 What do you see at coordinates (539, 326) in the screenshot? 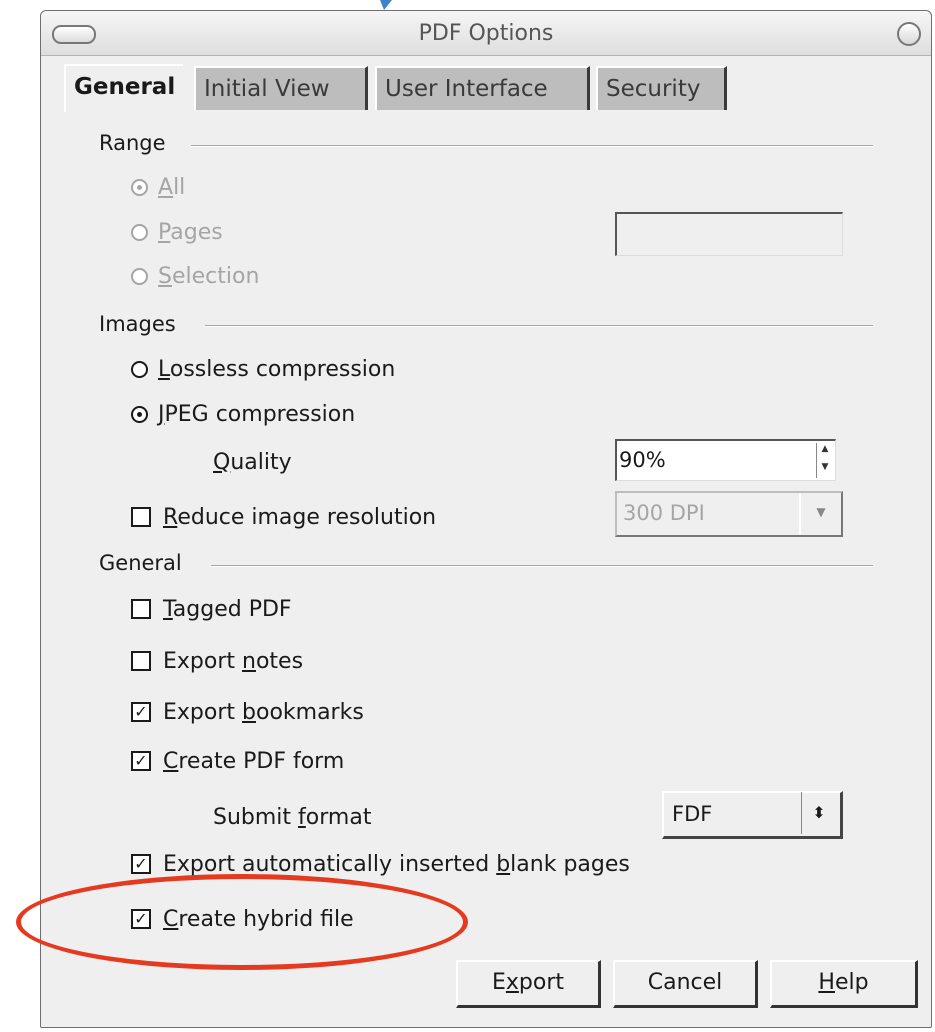
I see `images-divider` at bounding box center [539, 326].